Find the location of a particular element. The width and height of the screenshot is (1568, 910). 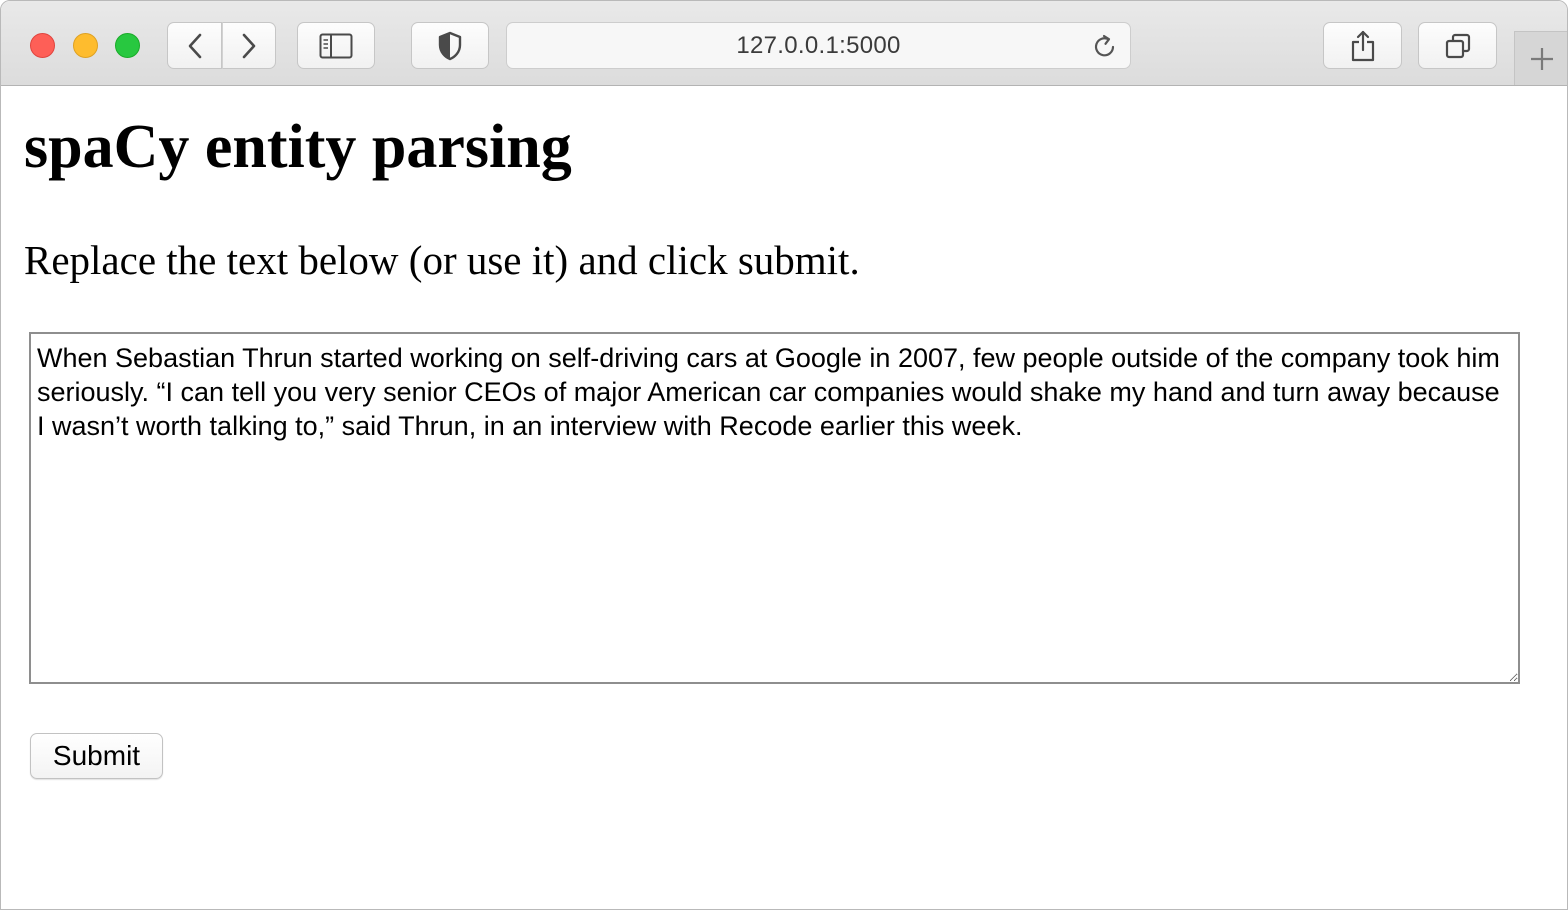

forward-button is located at coordinates (249, 45).